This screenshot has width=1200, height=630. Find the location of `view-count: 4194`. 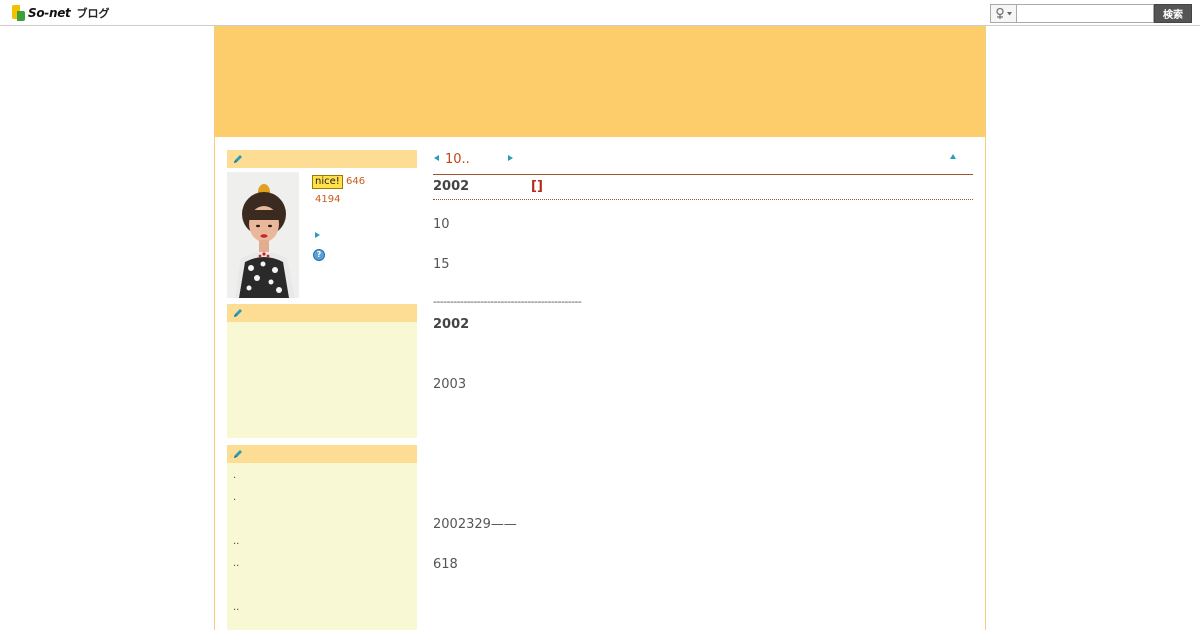

view-count: 4194 is located at coordinates (328, 199).